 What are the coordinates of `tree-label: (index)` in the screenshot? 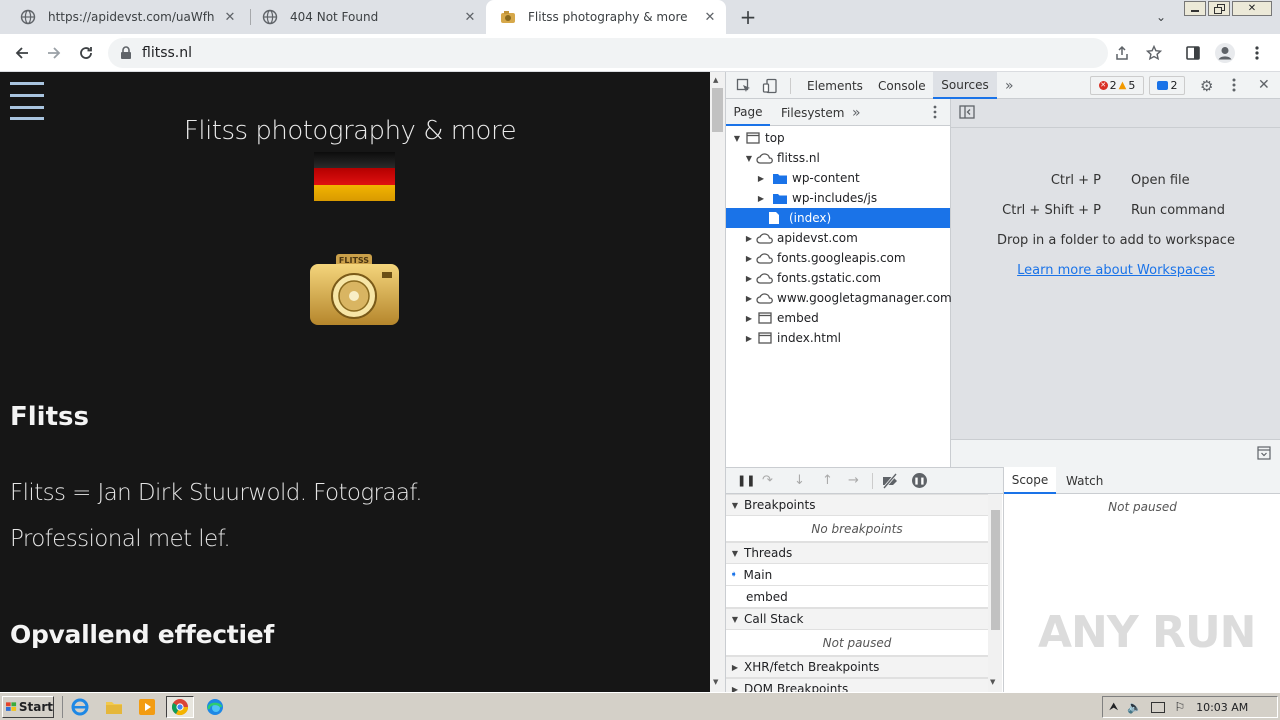 It's located at (810, 218).